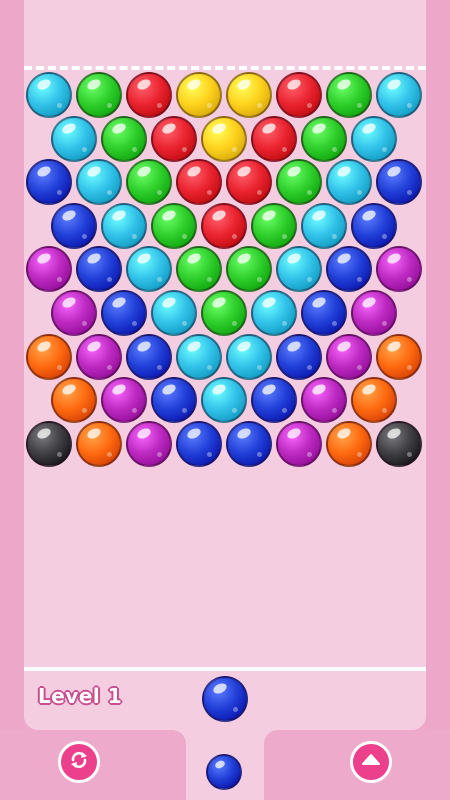 Image resolution: width=450 pixels, height=800 pixels. I want to click on left-wall, so click(12, 370).